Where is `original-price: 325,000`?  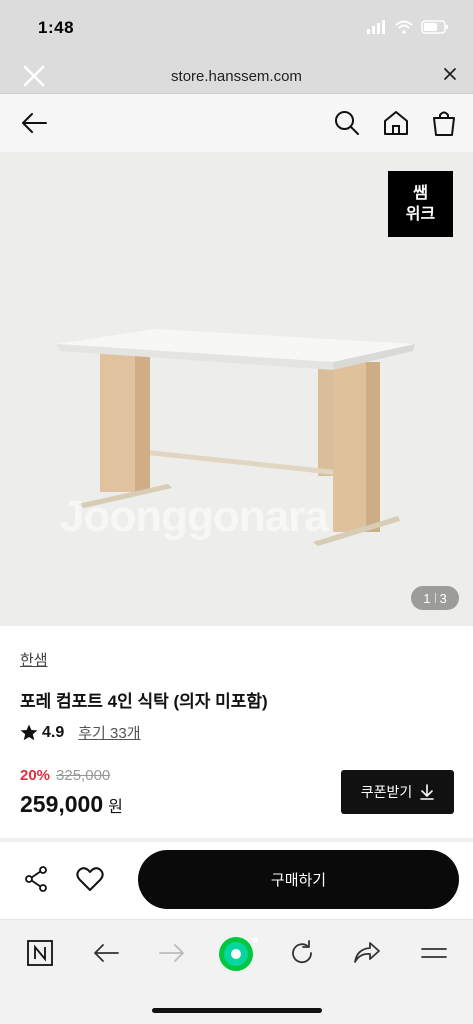 original-price: 325,000 is located at coordinates (83, 775).